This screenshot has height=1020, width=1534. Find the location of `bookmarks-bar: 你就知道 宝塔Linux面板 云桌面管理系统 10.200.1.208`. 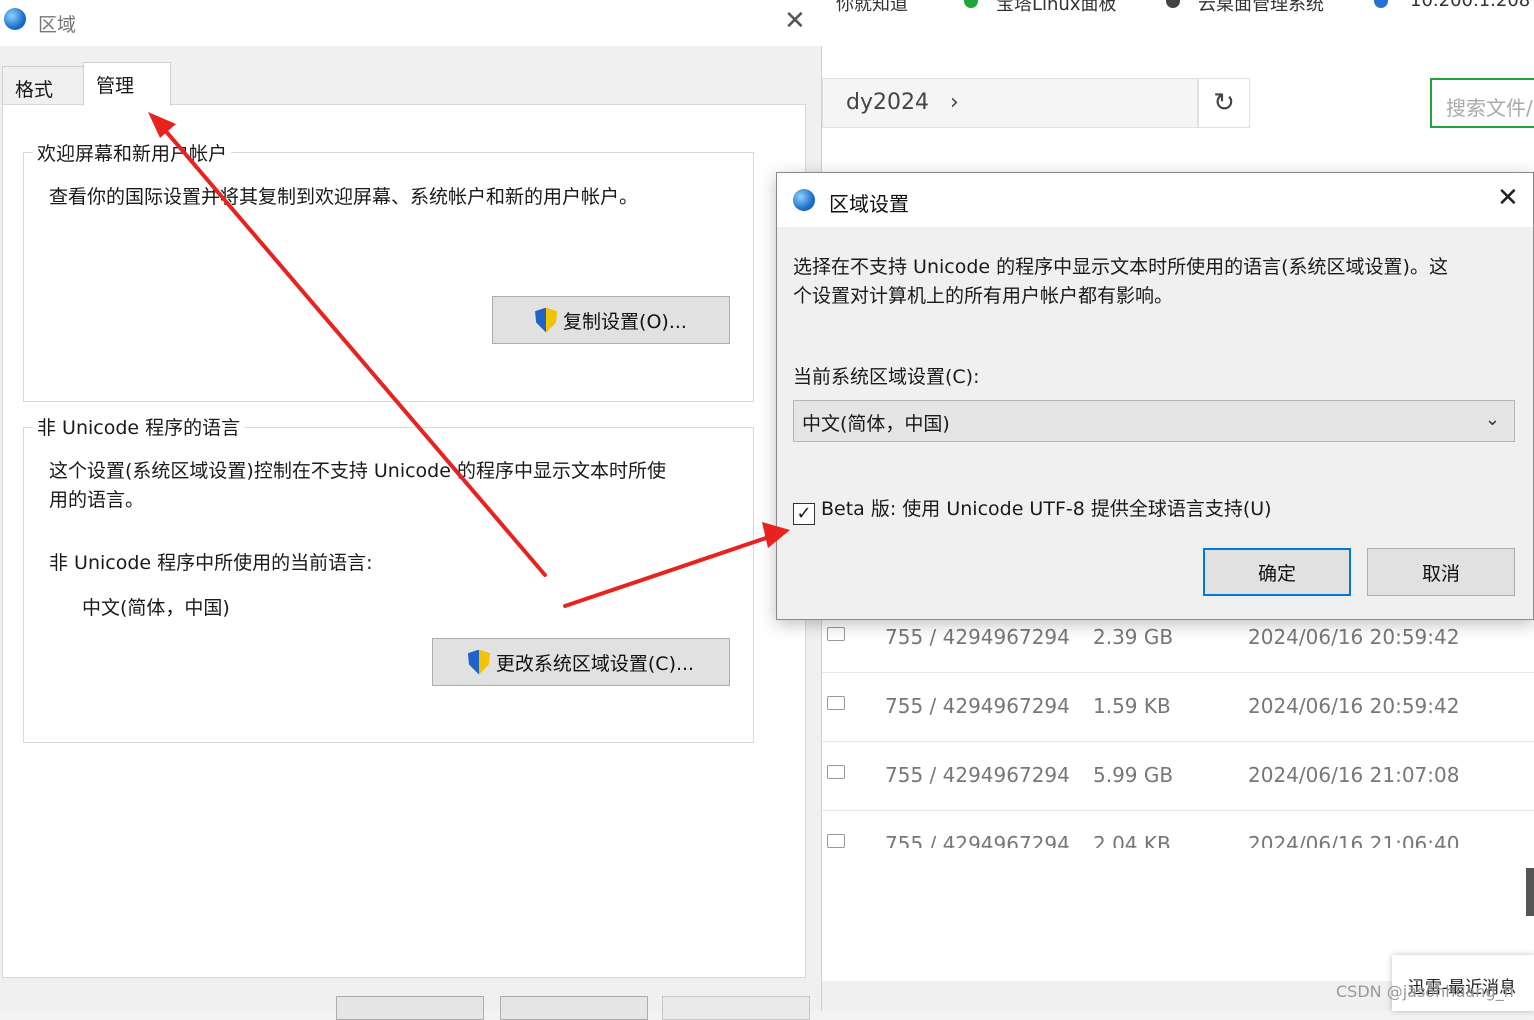

bookmarks-bar: 你就知道 宝塔Linux面板 云桌面管理系统 10.200.1.208 is located at coordinates (1178, 7).